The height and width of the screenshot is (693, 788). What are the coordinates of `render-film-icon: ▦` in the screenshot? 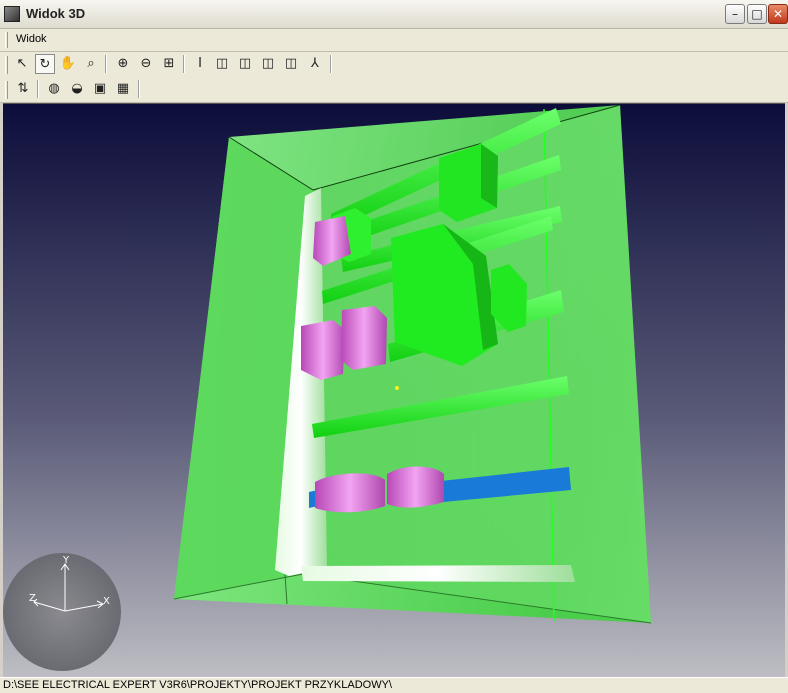 It's located at (123, 89).